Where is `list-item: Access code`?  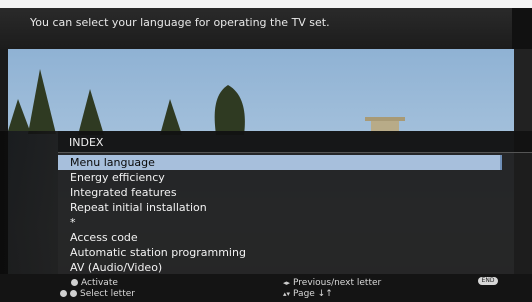
list-item: Access code is located at coordinates (295, 237).